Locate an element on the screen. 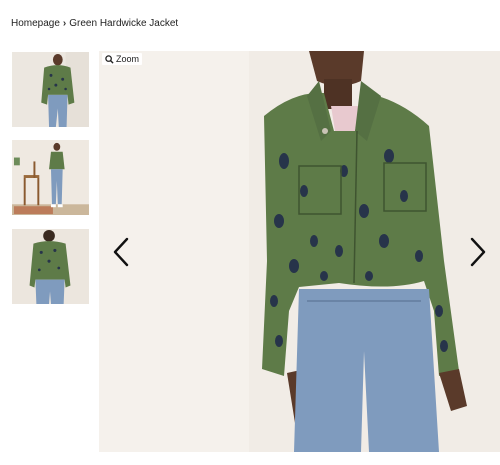  chevron-left-icon is located at coordinates (121, 252).